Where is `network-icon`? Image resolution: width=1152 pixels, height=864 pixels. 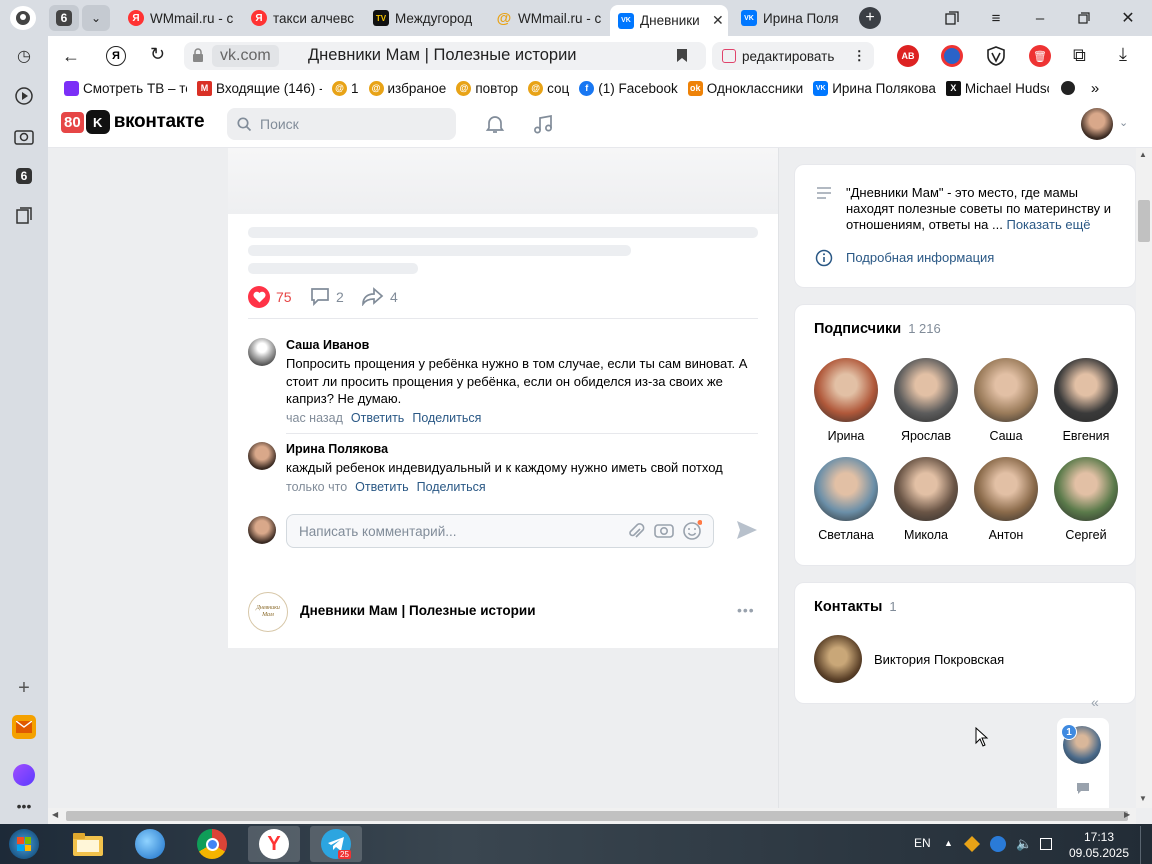 network-icon is located at coordinates (1046, 844).